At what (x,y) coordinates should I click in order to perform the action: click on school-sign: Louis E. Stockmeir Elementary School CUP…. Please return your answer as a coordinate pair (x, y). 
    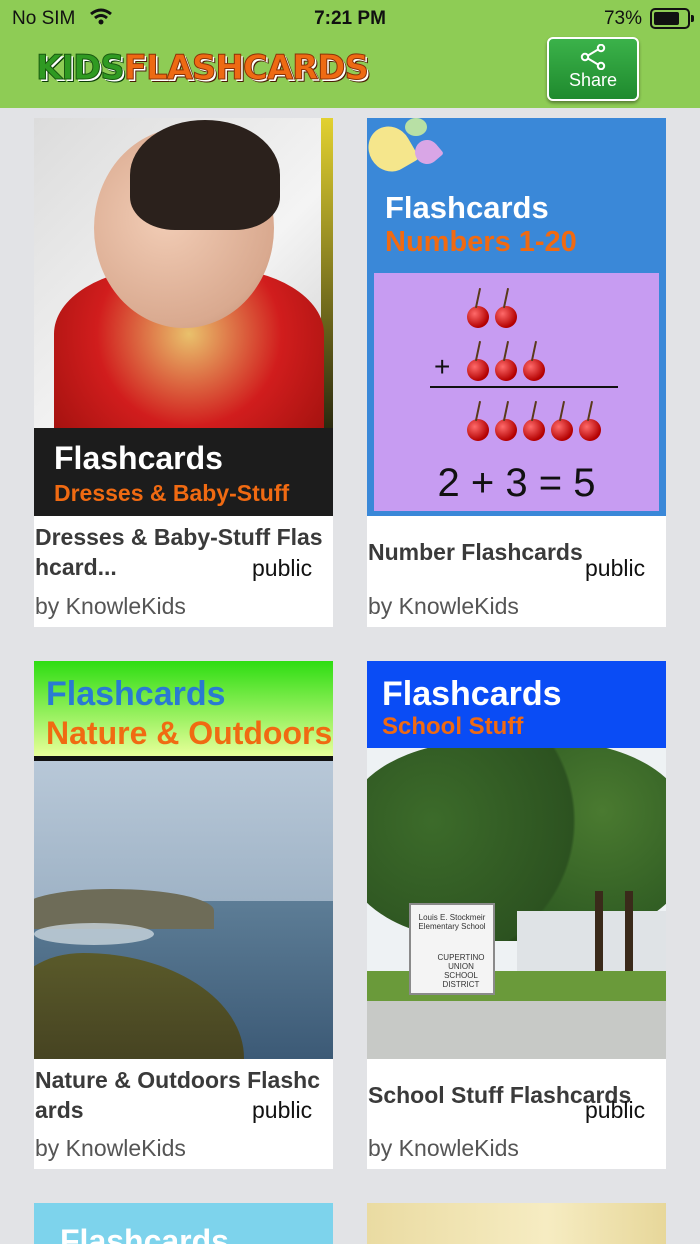
    Looking at the image, I should click on (452, 949).